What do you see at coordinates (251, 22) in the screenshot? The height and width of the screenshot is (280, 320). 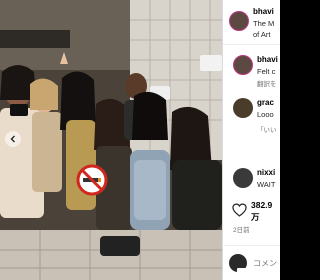 I see `post-header: bhavi The M of Art` at bounding box center [251, 22].